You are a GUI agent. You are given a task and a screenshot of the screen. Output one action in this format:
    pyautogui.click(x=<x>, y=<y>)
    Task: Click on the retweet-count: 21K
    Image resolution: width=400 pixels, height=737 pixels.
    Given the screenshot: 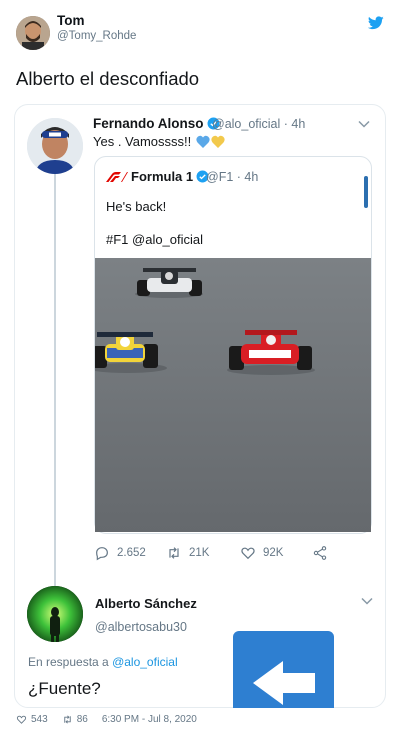 What is the action you would take?
    pyautogui.click(x=199, y=553)
    